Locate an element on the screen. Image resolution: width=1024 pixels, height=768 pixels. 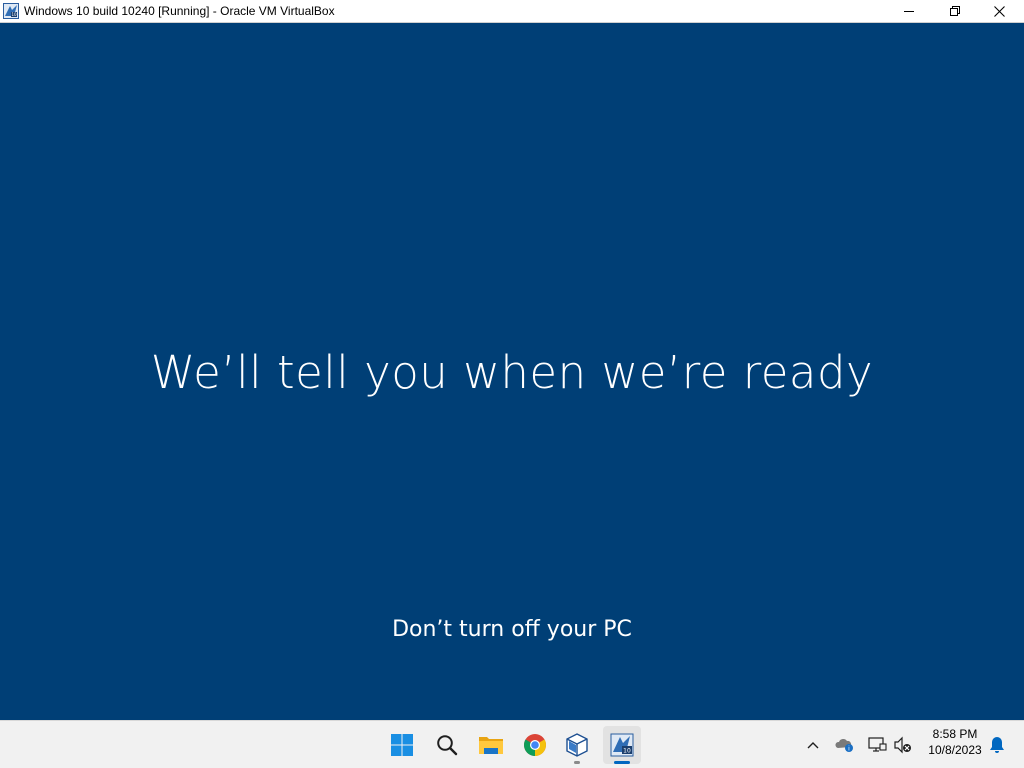
folder-icon is located at coordinates (491, 745).